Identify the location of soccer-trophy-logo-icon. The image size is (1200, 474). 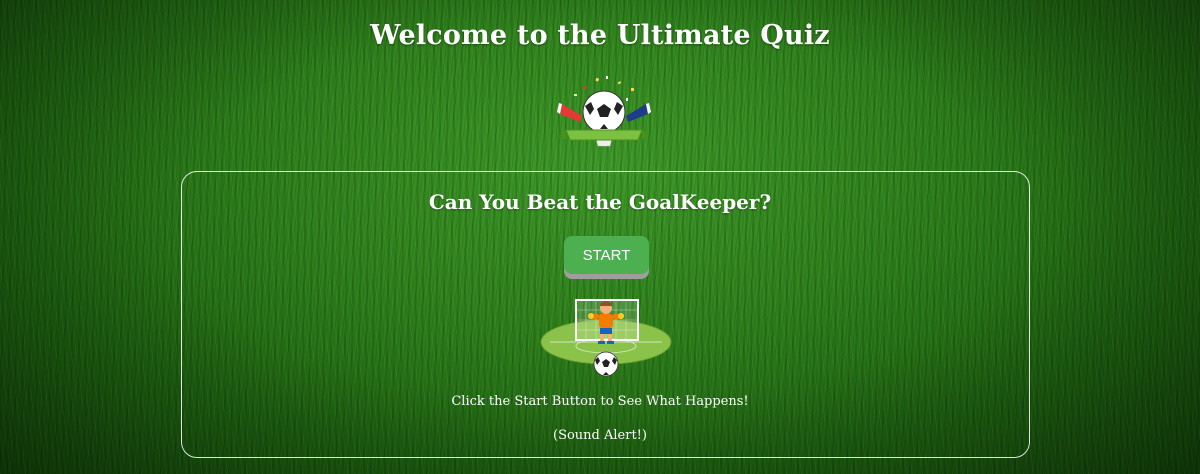
(604, 111).